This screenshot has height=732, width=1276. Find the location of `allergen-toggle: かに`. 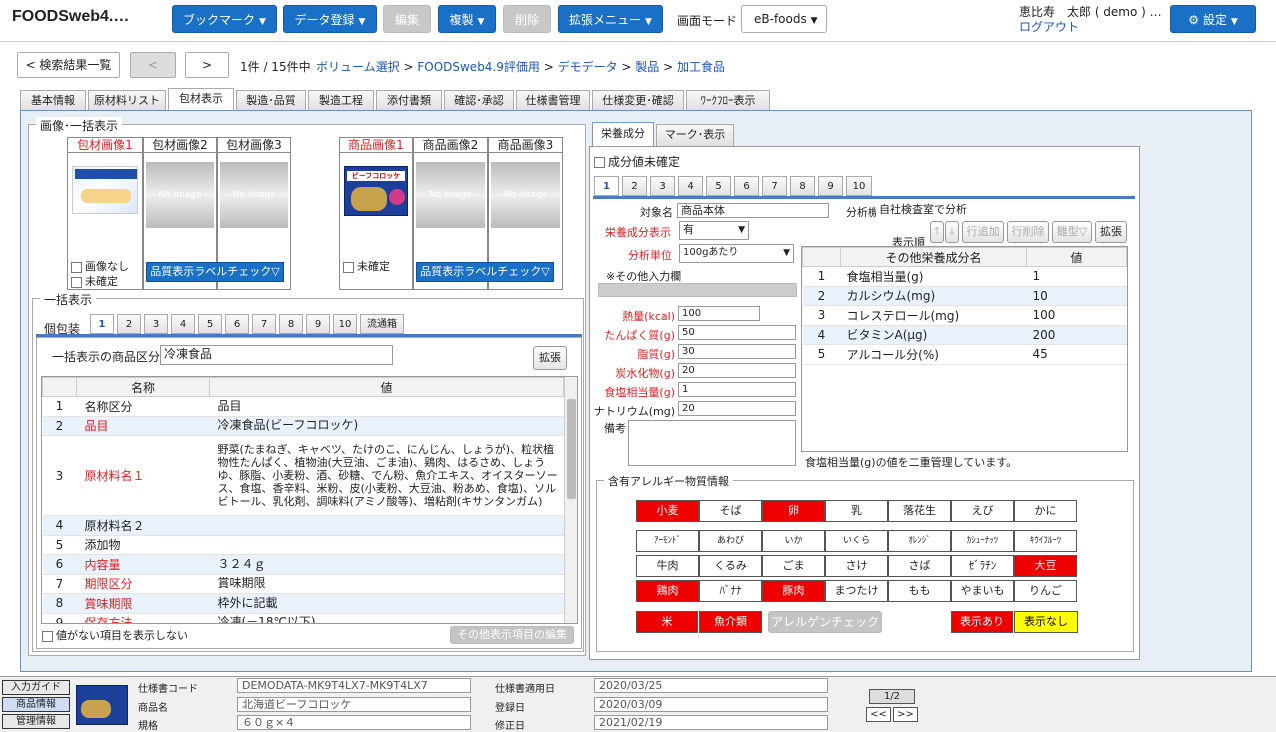

allergen-toggle: かに is located at coordinates (1045, 511).